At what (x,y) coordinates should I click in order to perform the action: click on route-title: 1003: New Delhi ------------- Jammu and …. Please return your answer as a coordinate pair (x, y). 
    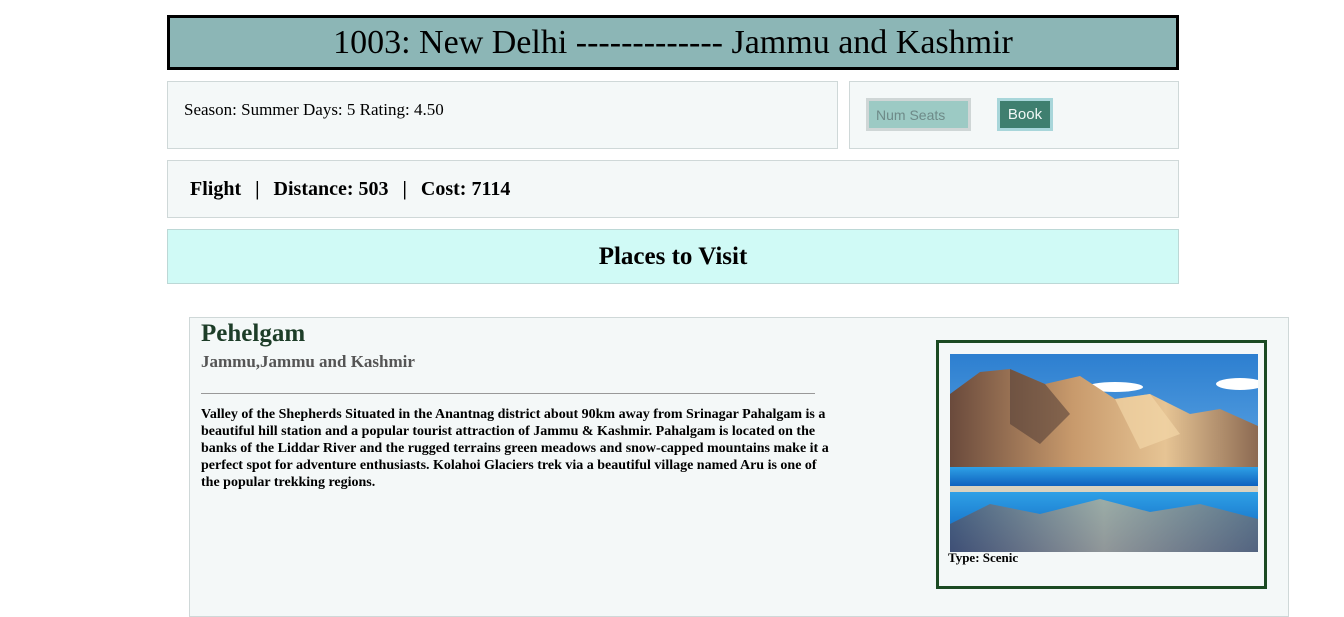
    Looking at the image, I should click on (673, 42).